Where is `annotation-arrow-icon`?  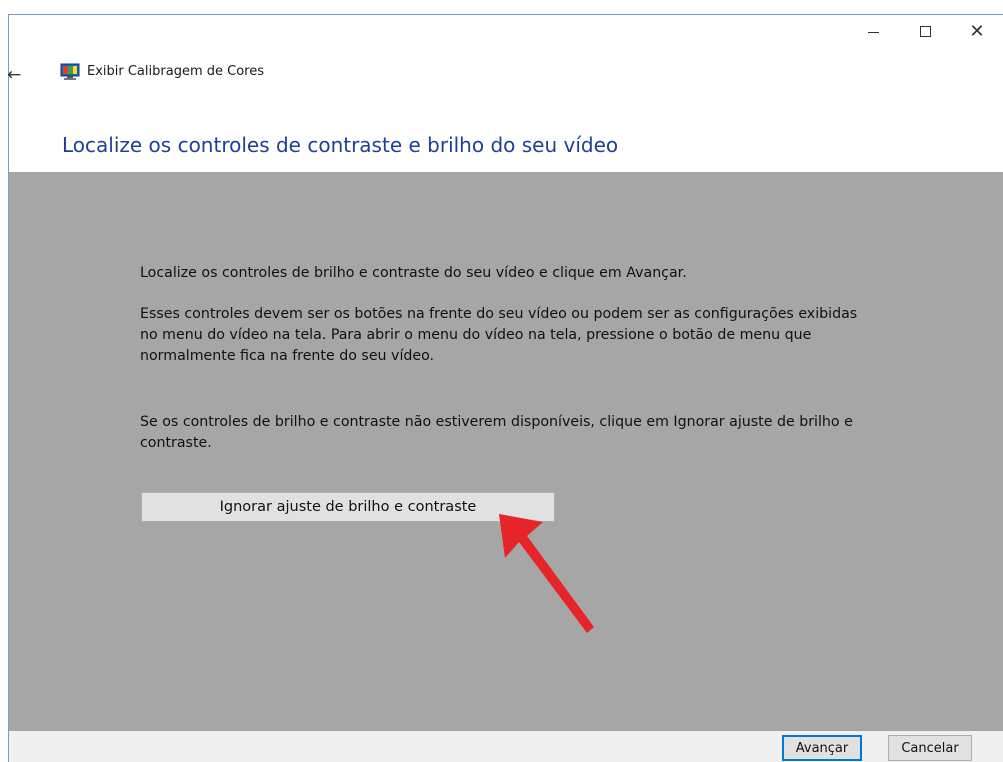
annotation-arrow-icon is located at coordinates (546, 573).